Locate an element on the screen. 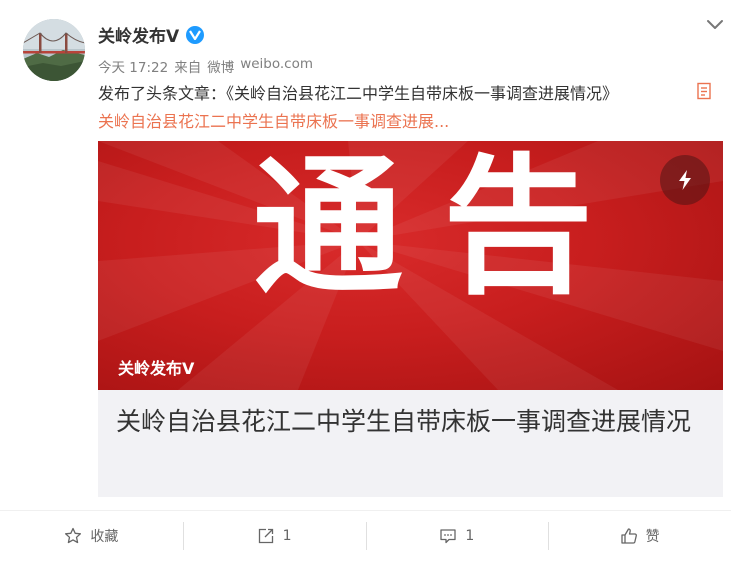 Image resolution: width=731 pixels, height=561 pixels. username: 关岭发布V is located at coordinates (138, 34).